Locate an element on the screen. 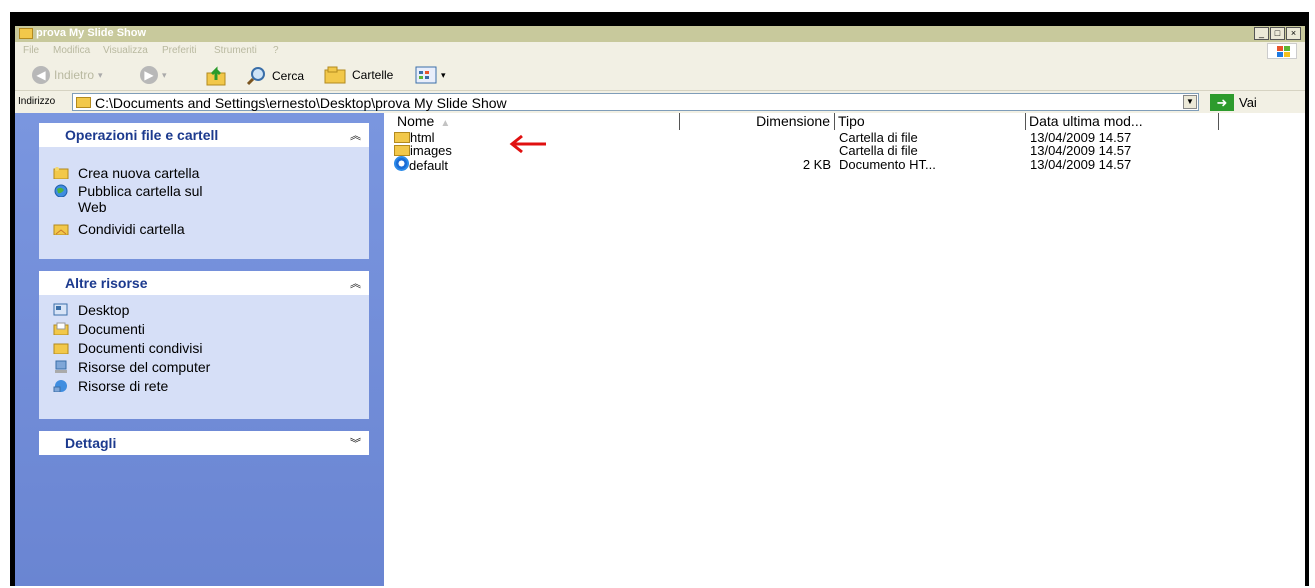 The height and width of the screenshot is (588, 1315). table-row: default is located at coordinates (421, 164).